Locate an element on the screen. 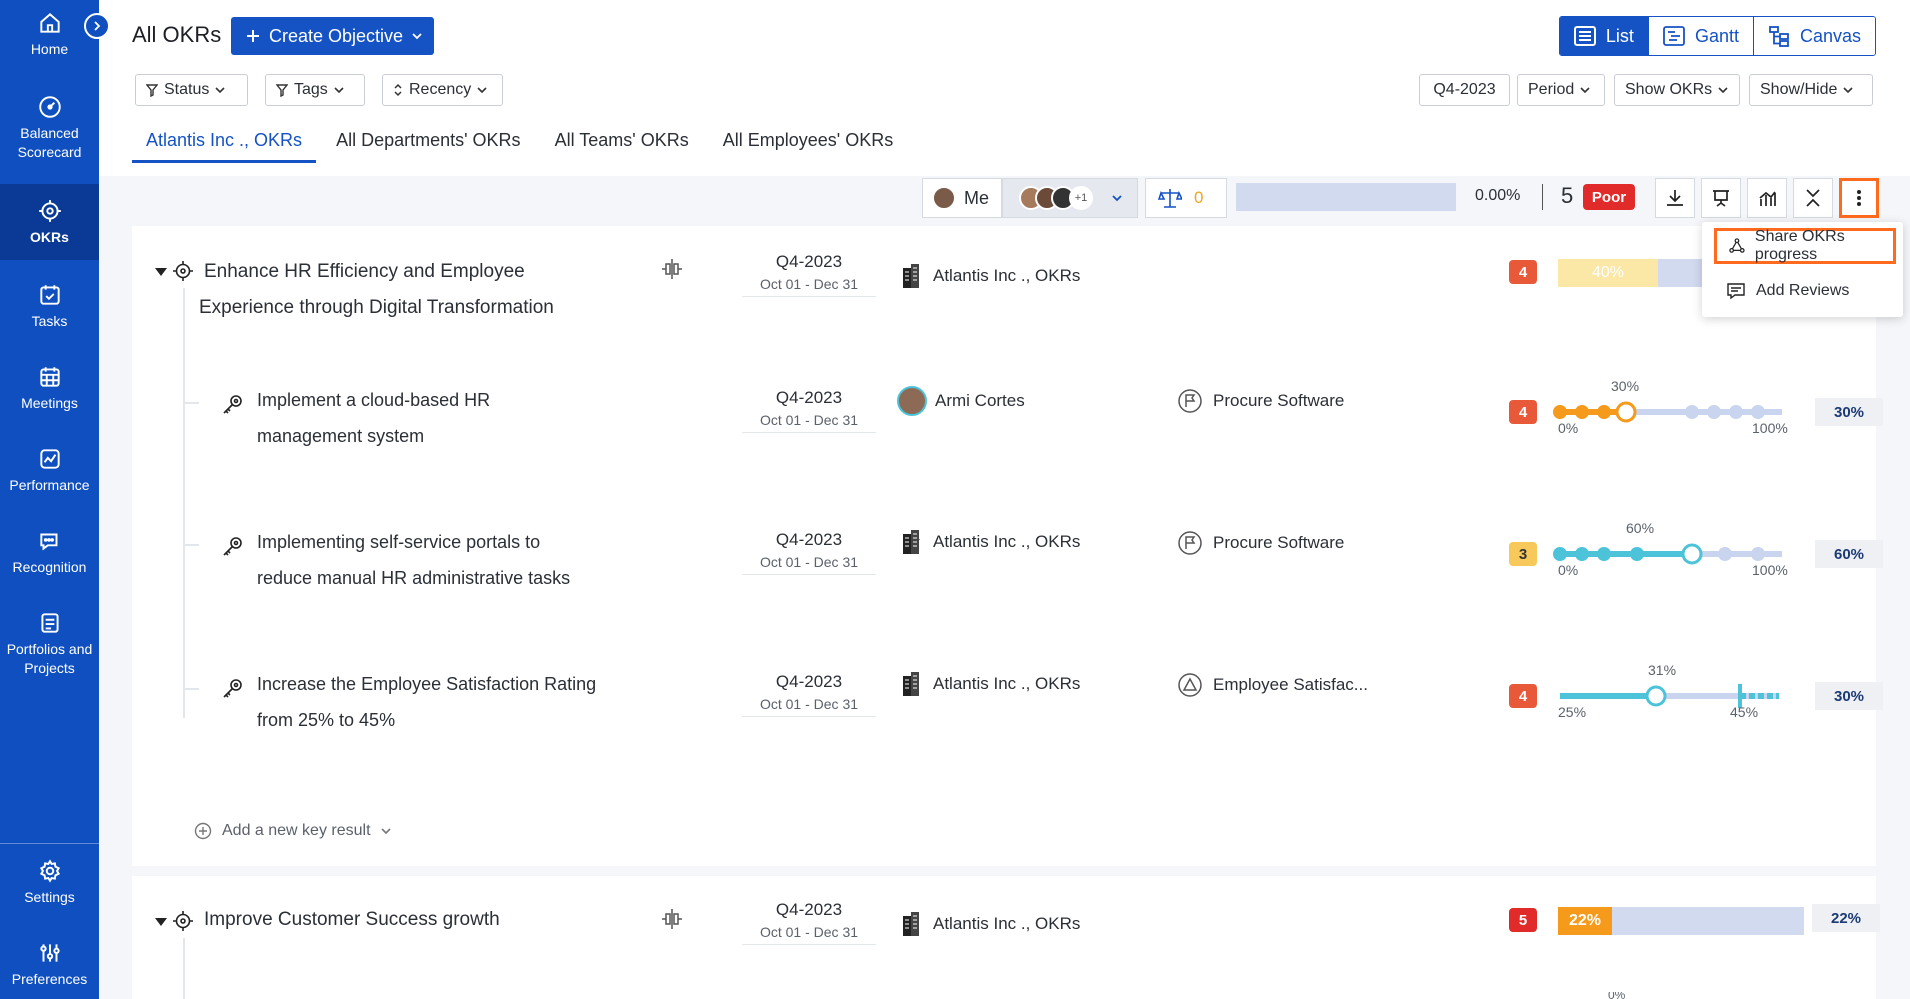  home-icon is located at coordinates (49, 23).